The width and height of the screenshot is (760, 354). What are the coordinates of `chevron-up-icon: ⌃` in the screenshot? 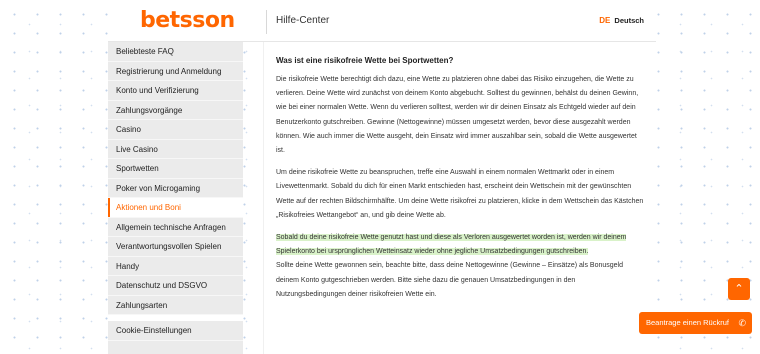 It's located at (739, 289).